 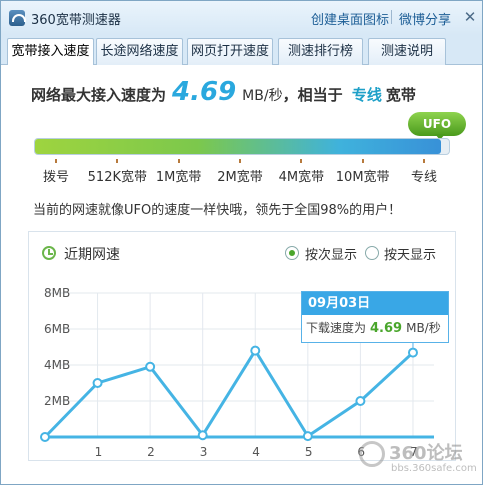 I want to click on tooltip-value: 4.69, so click(x=386, y=328).